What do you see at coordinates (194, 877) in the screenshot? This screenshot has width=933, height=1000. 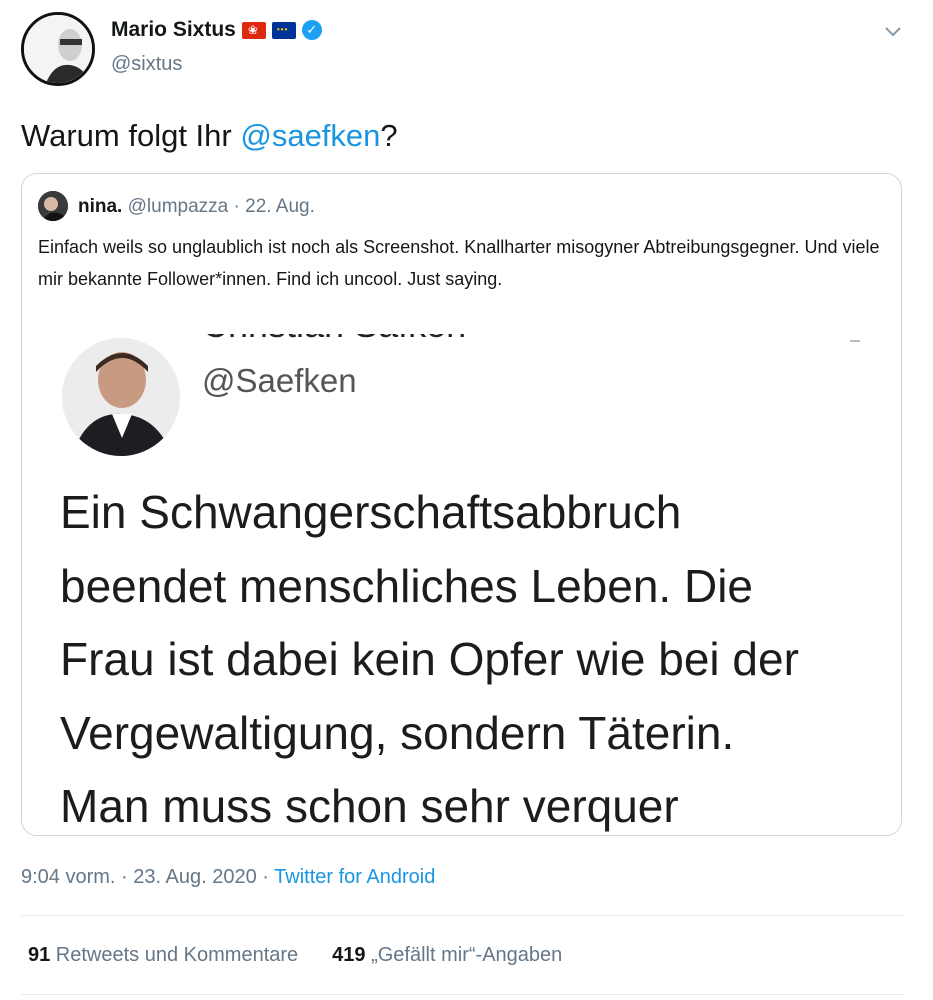 I see `tweet-date: 23. Aug. 2020` at bounding box center [194, 877].